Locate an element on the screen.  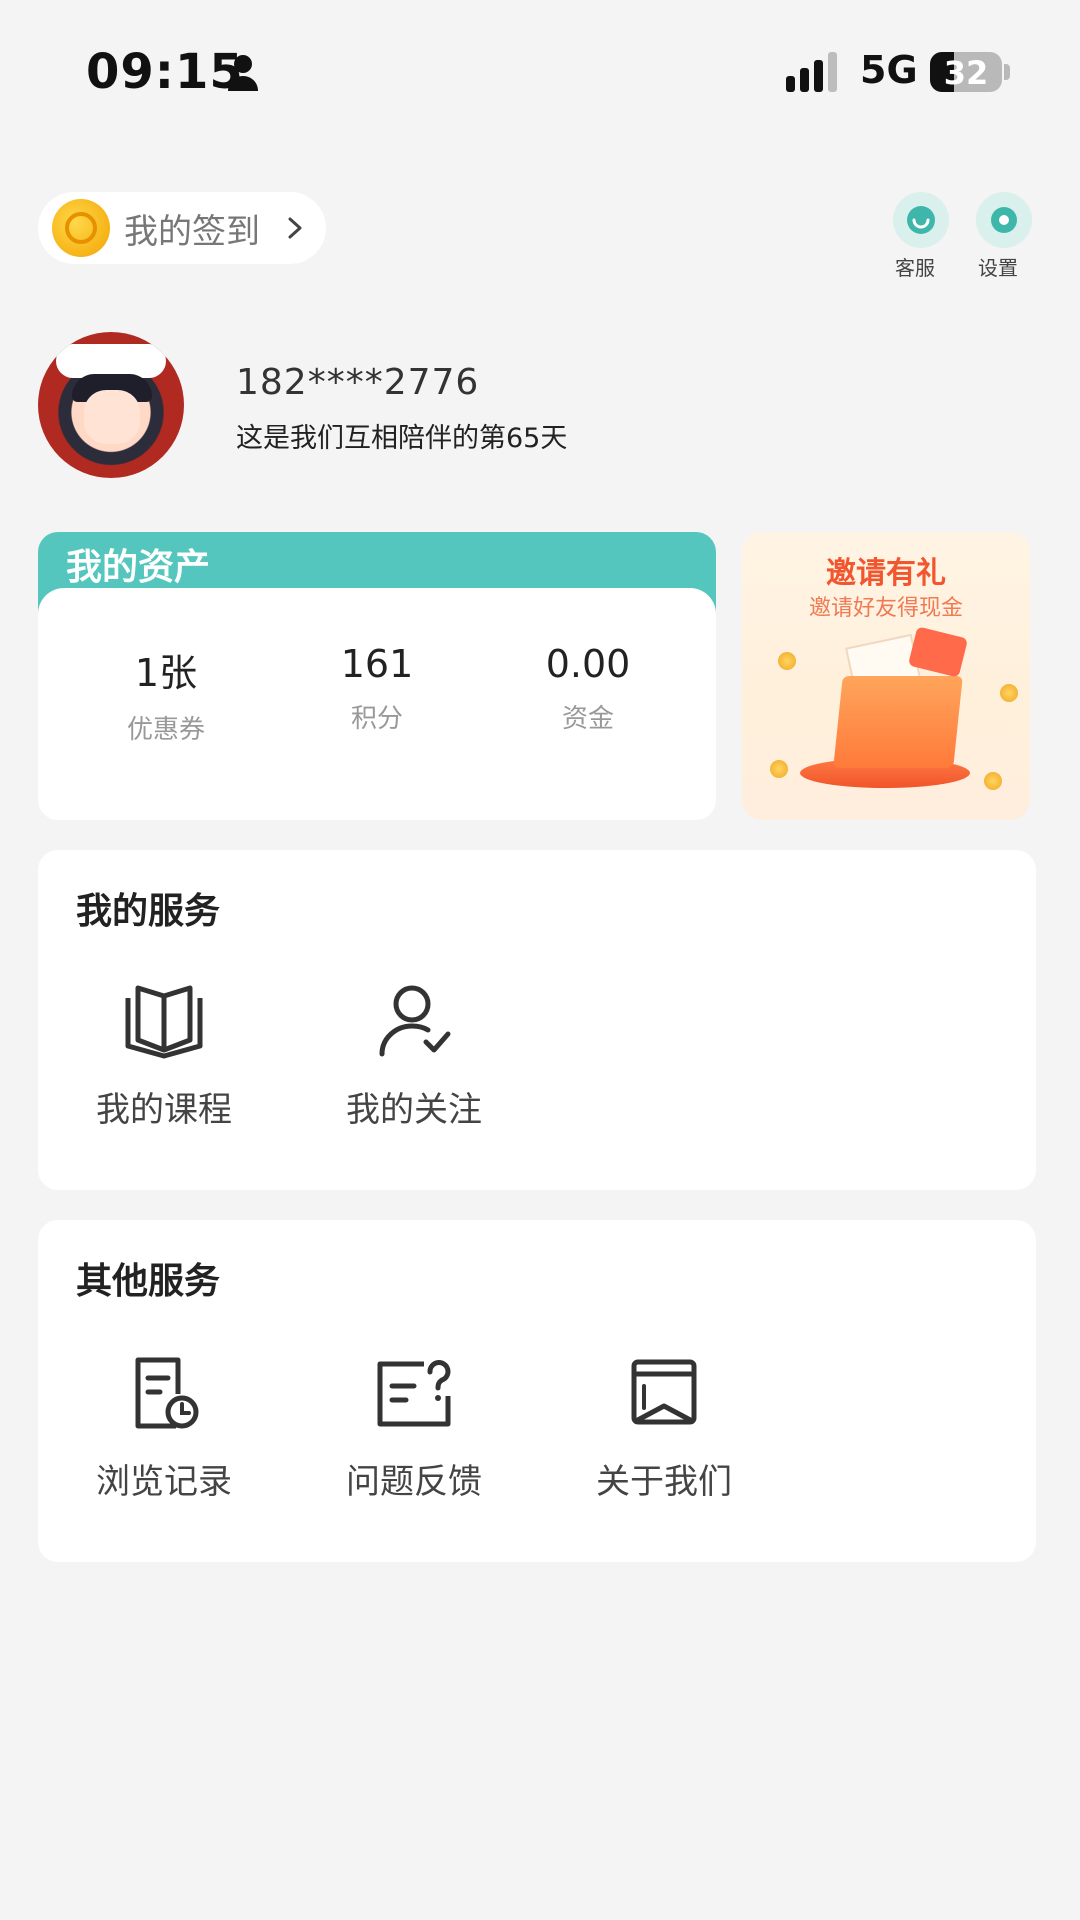
feedback-label: 问题反馈 is located at coordinates (414, 1482).